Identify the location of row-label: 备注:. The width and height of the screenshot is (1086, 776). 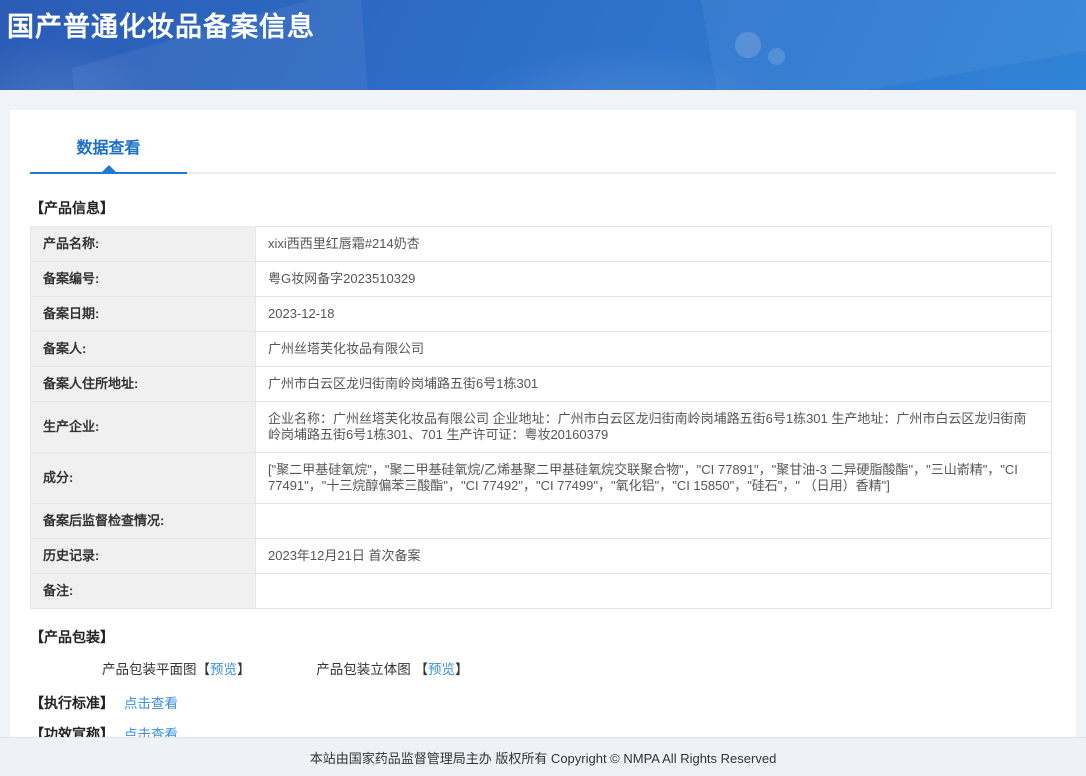
(143, 591).